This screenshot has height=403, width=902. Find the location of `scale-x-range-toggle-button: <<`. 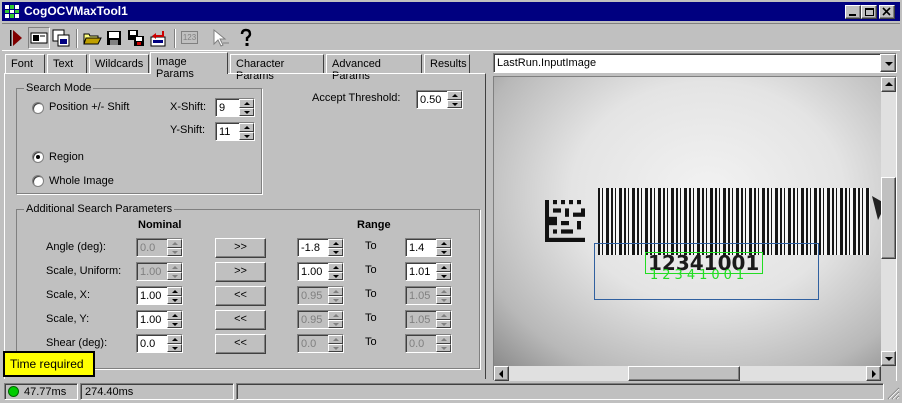

scale-x-range-toggle-button: << is located at coordinates (240, 296).